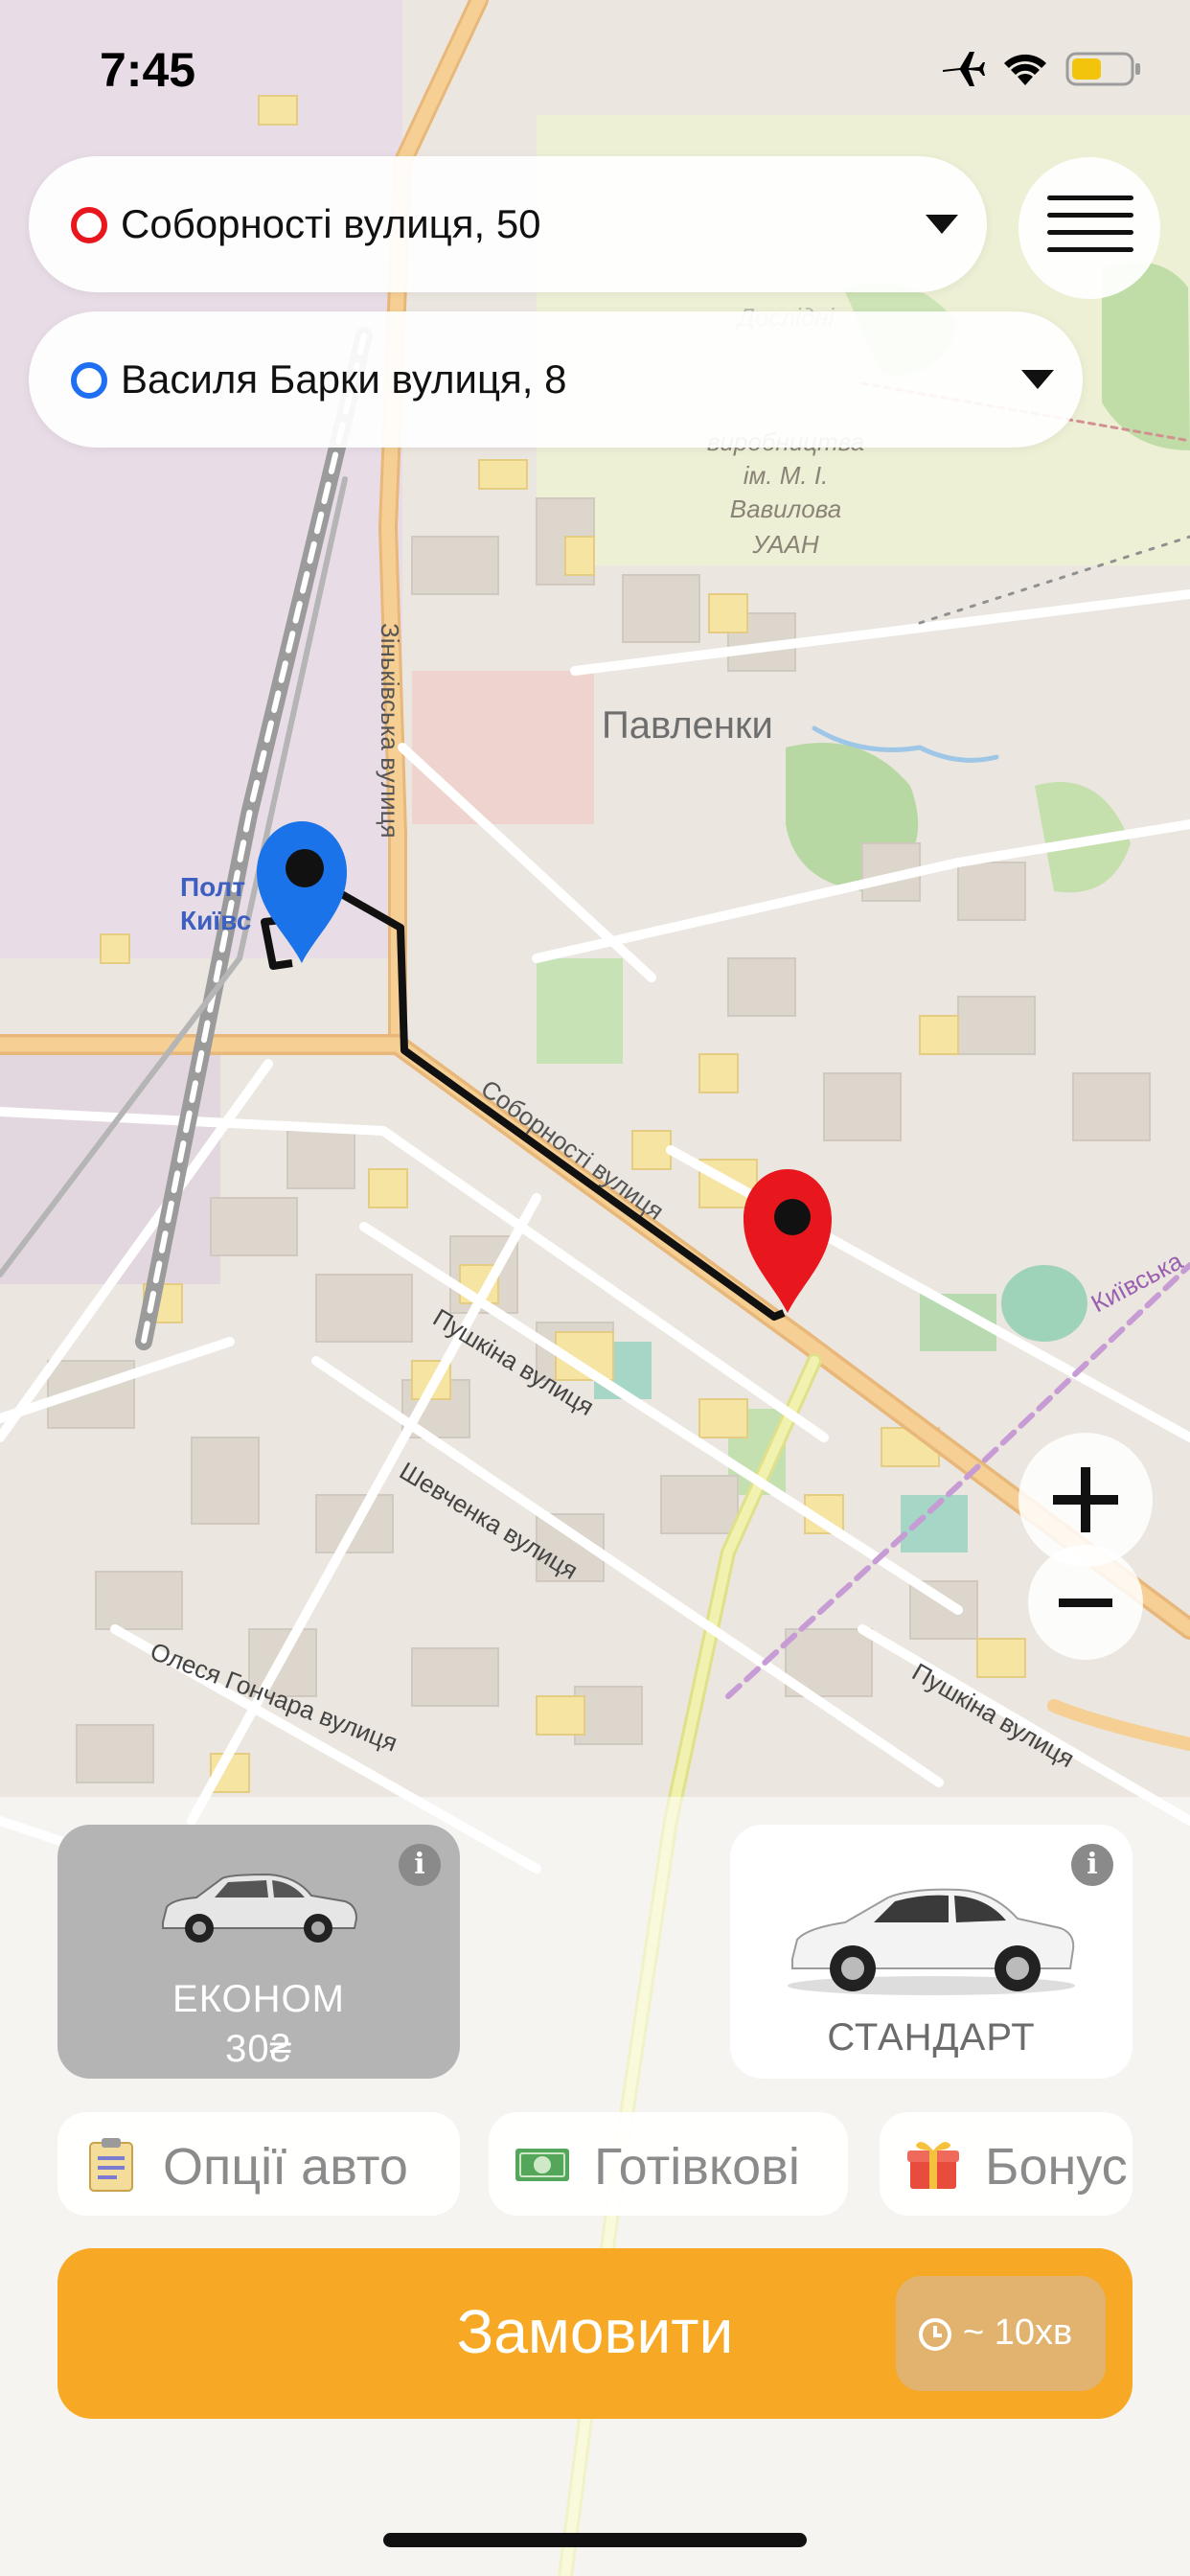 The image size is (1190, 2576). I want to click on pickup-dot-icon, so click(89, 225).